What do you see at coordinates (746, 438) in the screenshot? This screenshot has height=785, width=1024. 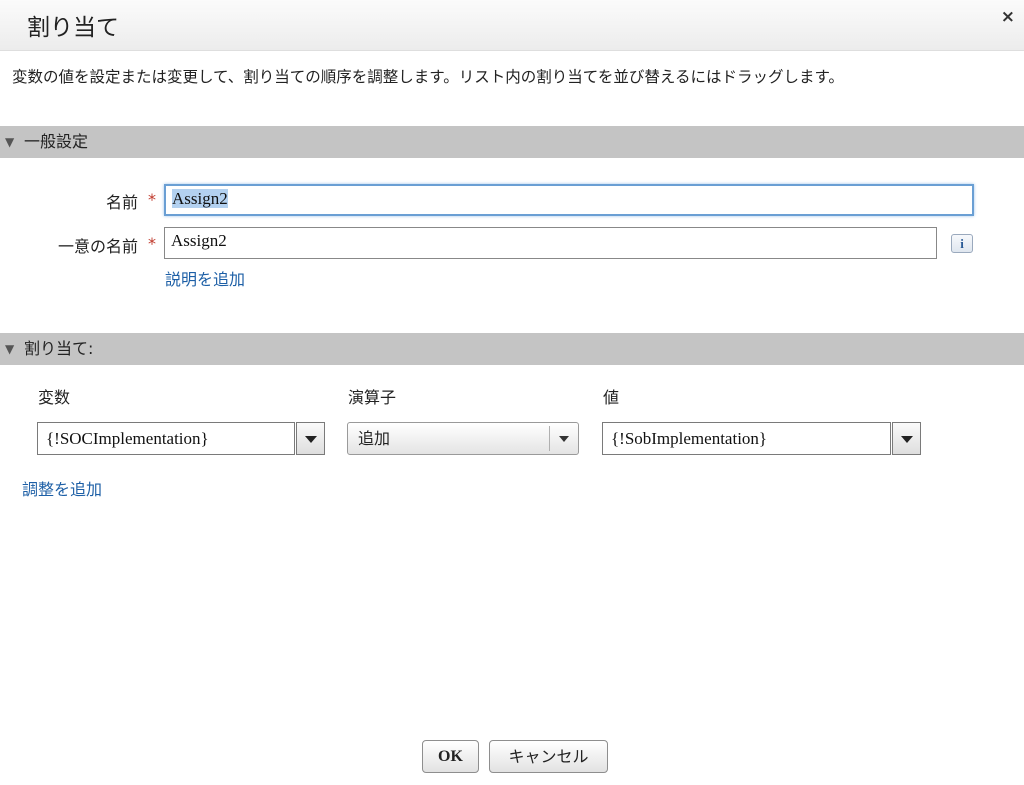 I see `value-combobox-input: {!SobImplementation}` at bounding box center [746, 438].